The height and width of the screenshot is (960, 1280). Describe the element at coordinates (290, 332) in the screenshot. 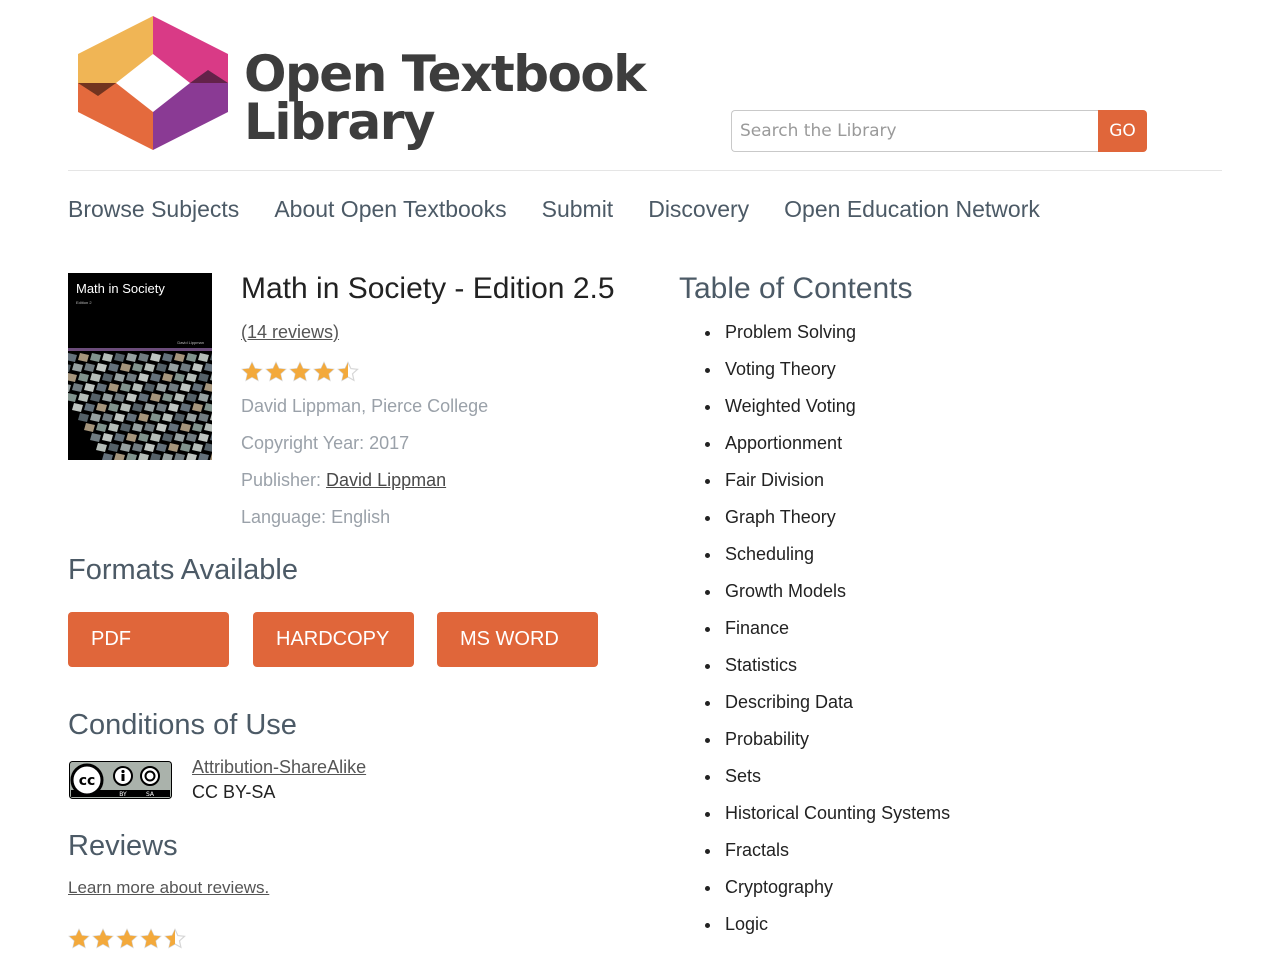

I see `reviews-count-link: (14 reviews)` at that location.